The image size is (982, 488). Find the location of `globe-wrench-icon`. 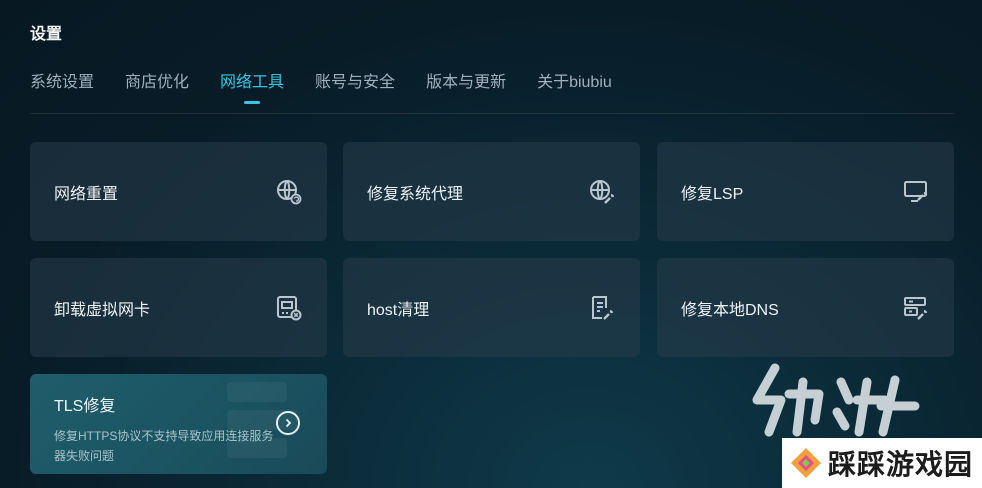

globe-wrench-icon is located at coordinates (602, 192).